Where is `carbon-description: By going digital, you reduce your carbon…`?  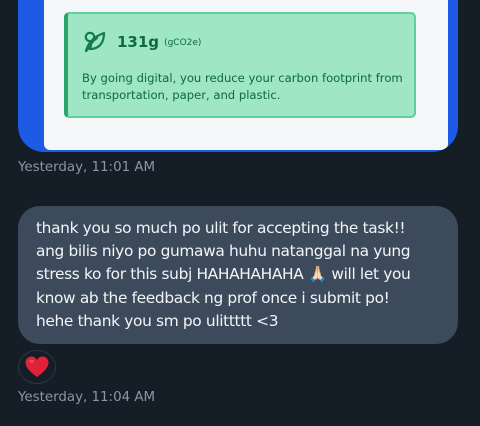 carbon-description: By going digital, you reduce your carbon… is located at coordinates (242, 86).